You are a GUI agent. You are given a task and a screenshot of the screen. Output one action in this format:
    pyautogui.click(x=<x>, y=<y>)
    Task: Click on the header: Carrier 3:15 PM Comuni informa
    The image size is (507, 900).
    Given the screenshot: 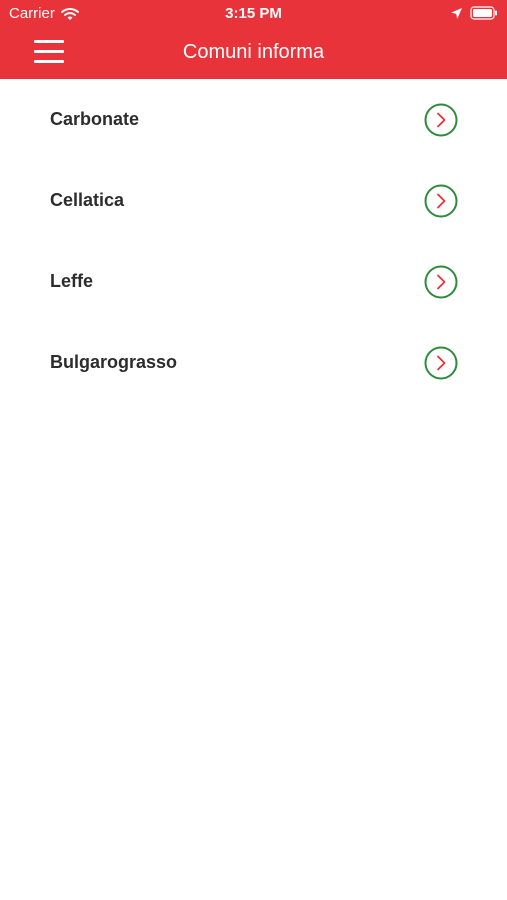 What is the action you would take?
    pyautogui.click(x=253, y=39)
    